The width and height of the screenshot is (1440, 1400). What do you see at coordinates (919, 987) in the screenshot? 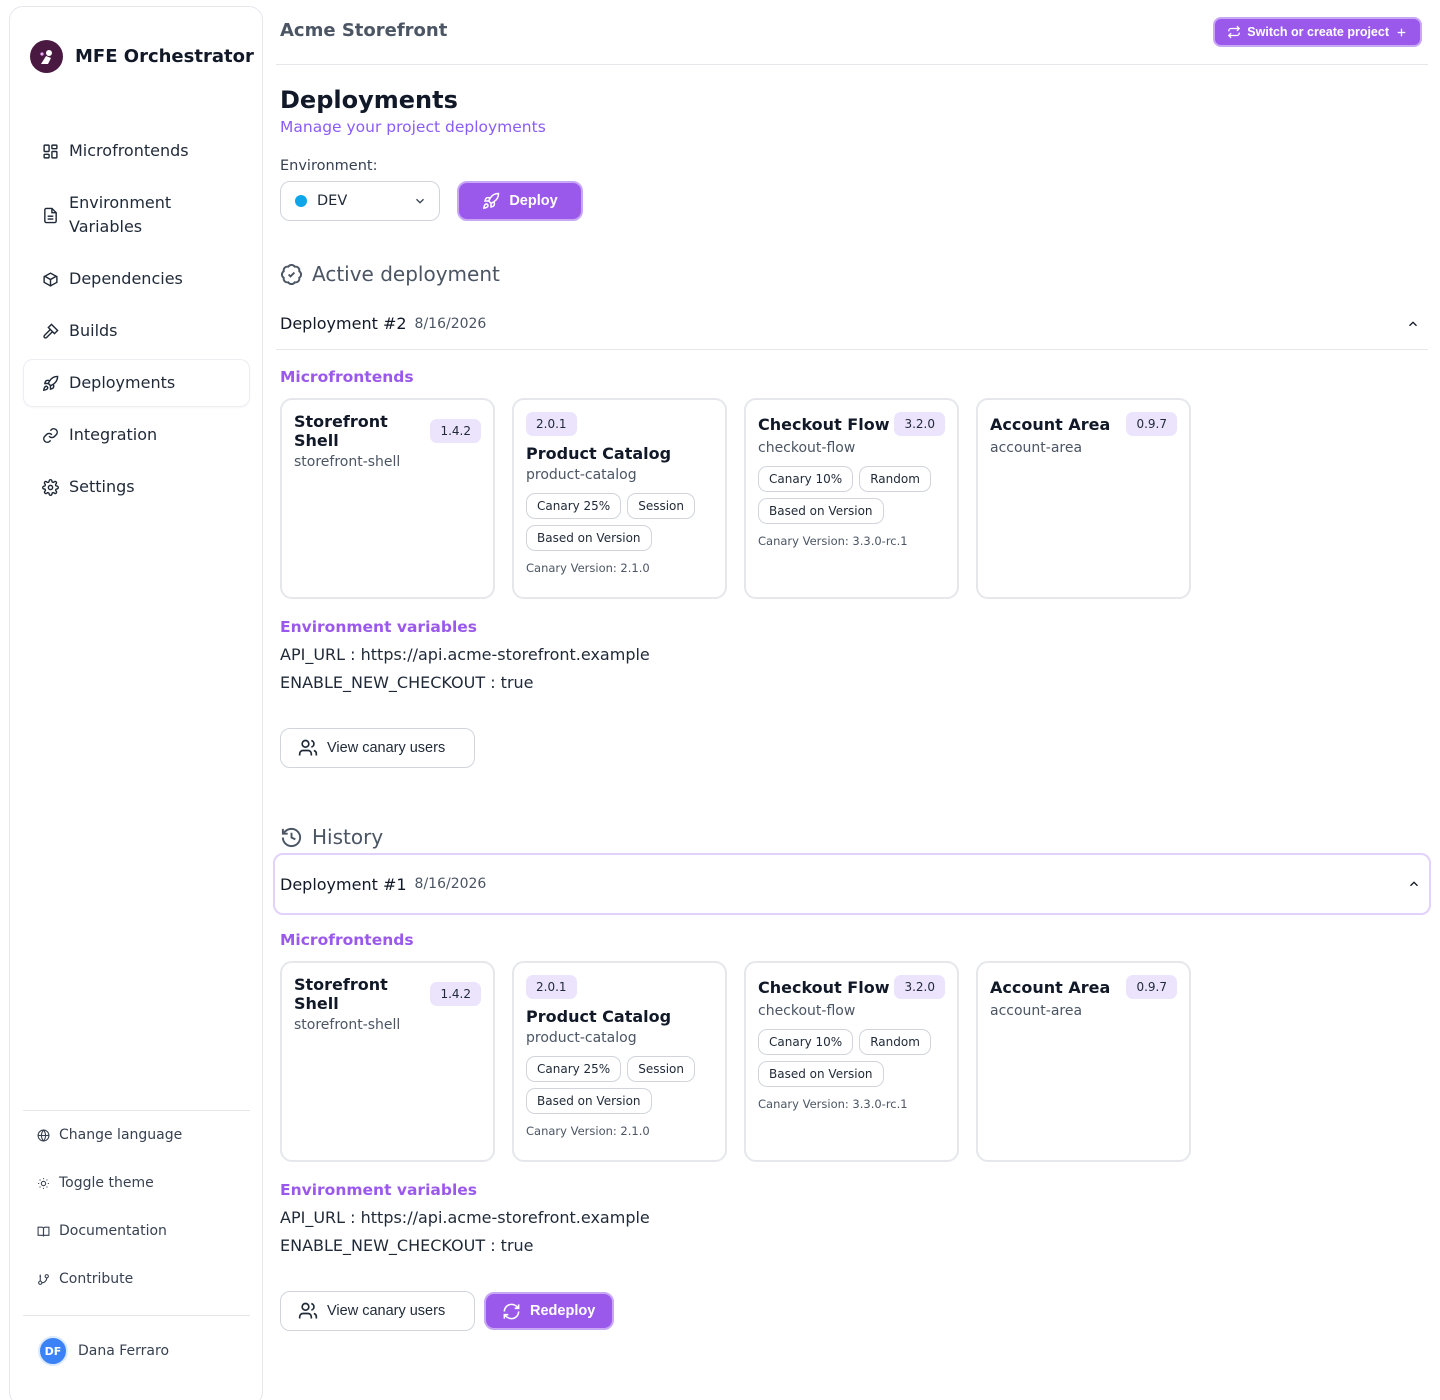
I see `version-badge: 3.2.0` at bounding box center [919, 987].